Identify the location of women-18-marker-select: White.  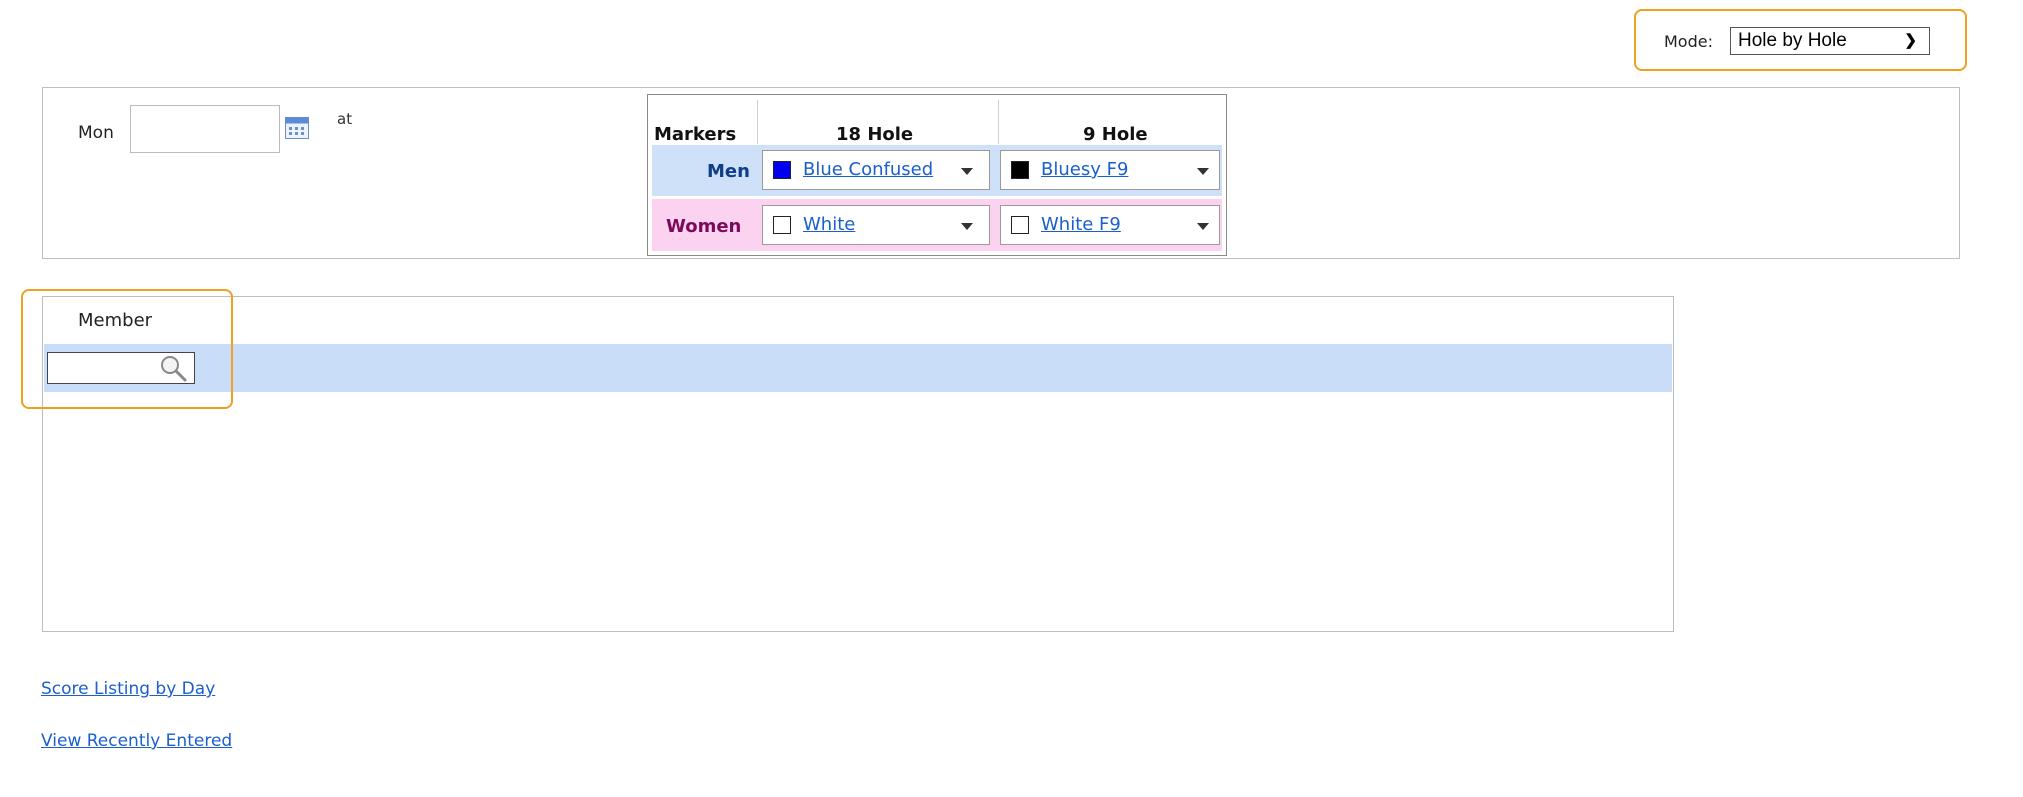
(876, 225).